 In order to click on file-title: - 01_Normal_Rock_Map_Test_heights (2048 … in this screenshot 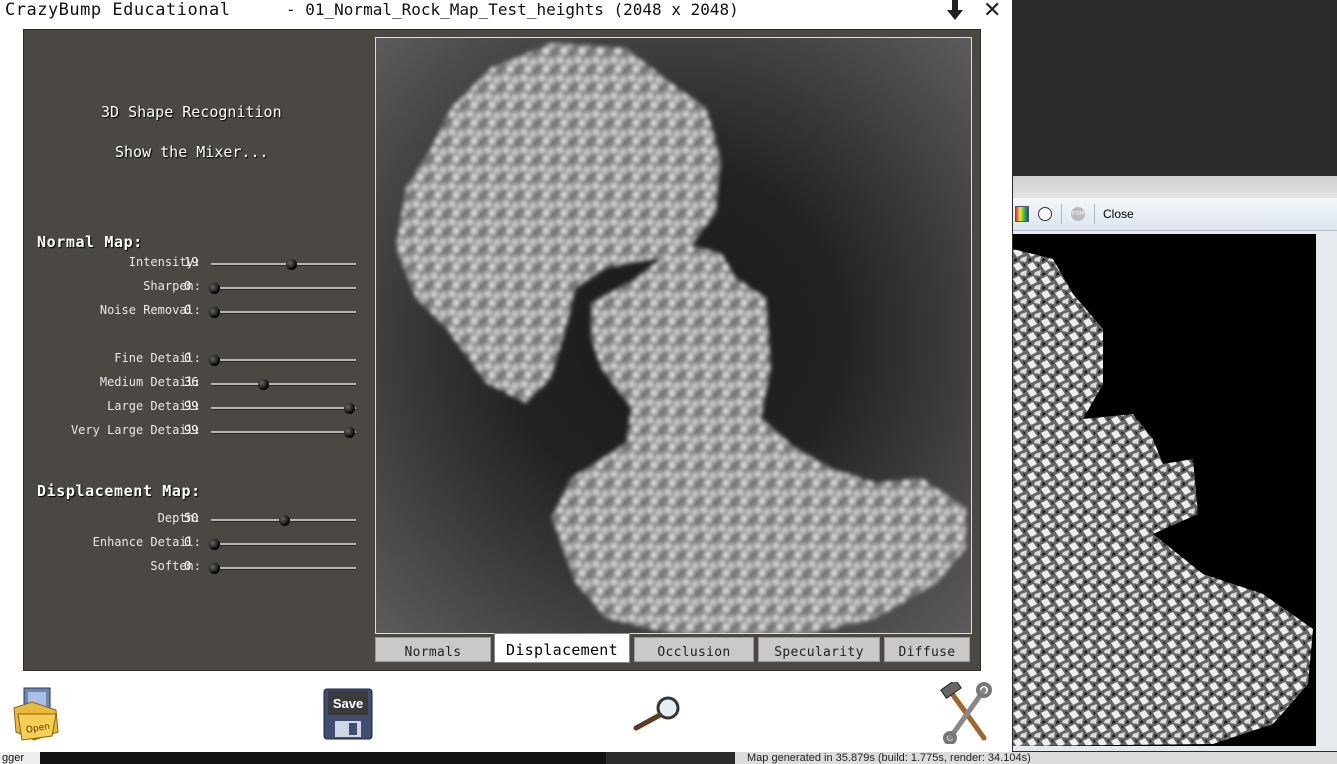, I will do `click(512, 9)`.